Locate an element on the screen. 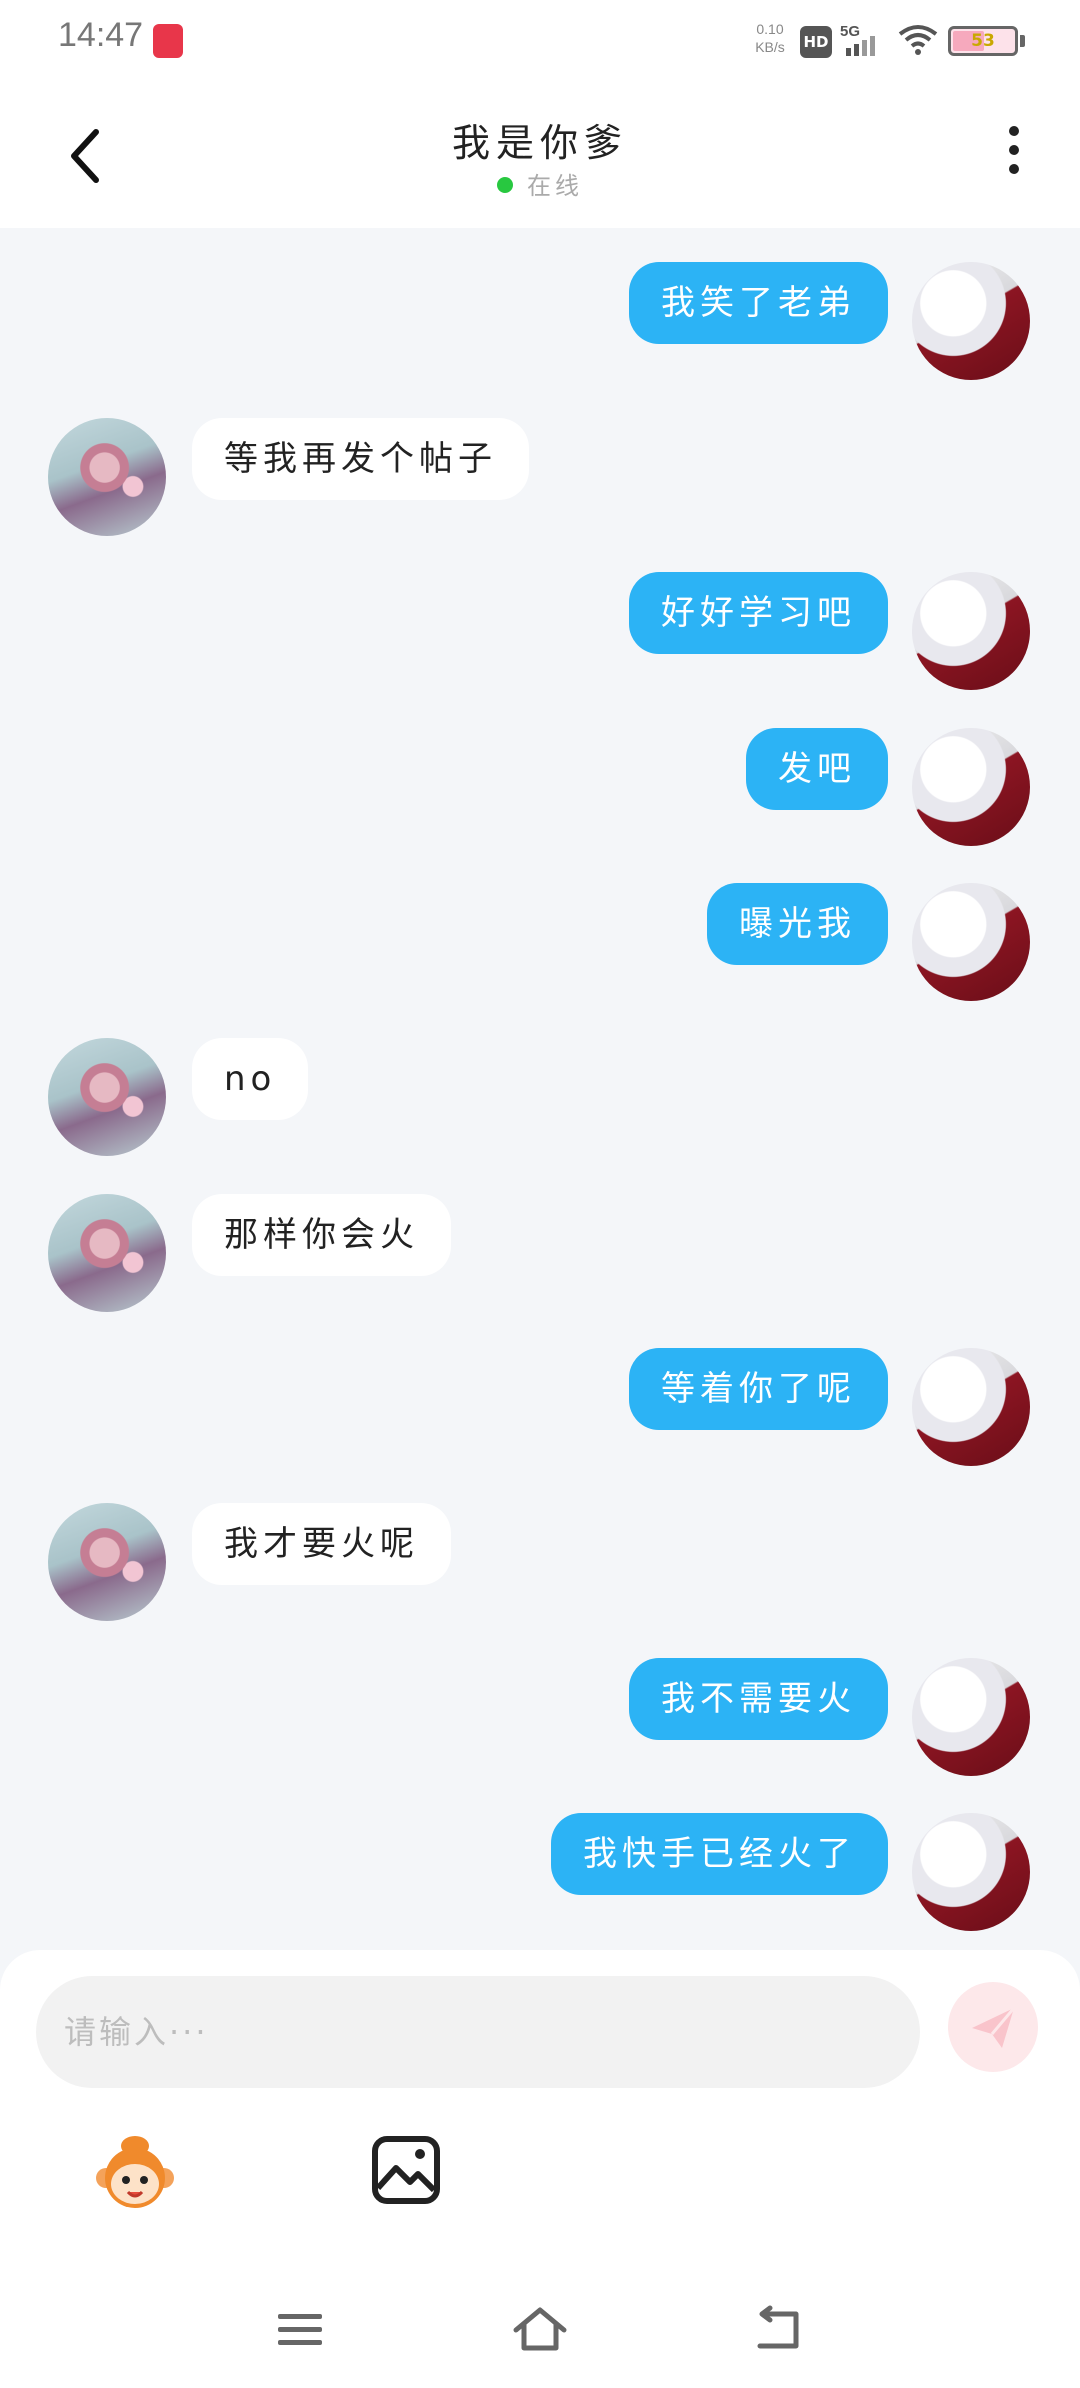 The height and width of the screenshot is (2388, 1080). message-bubble: 发吧 is located at coordinates (817, 769).